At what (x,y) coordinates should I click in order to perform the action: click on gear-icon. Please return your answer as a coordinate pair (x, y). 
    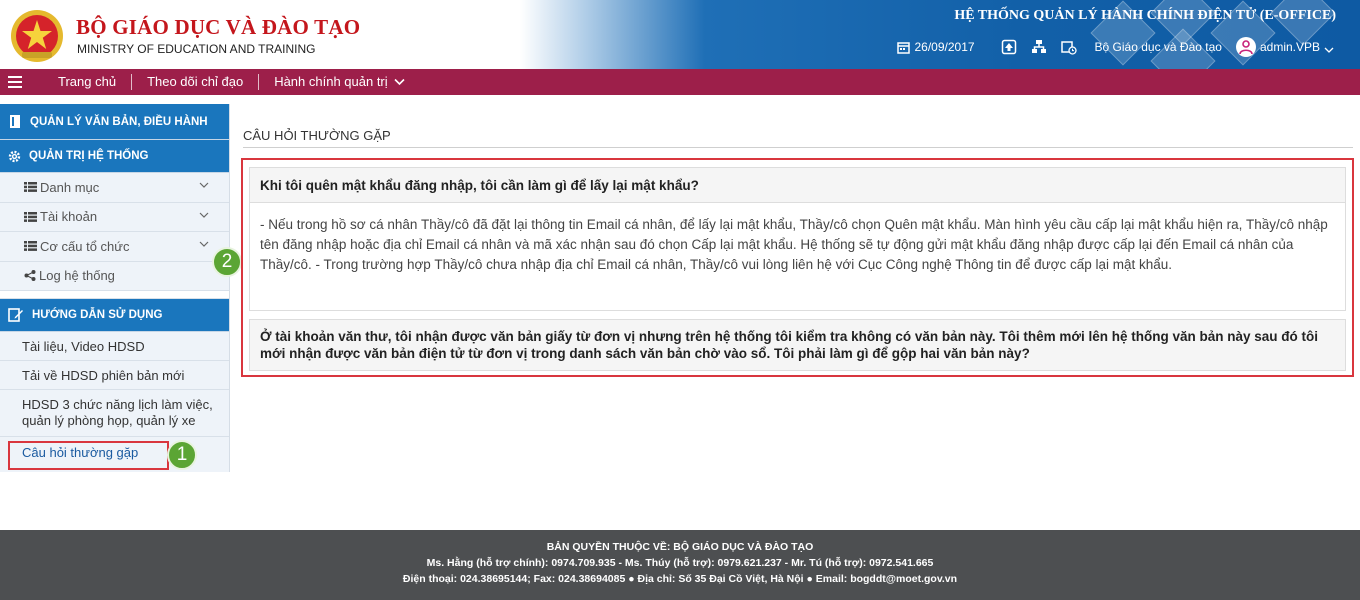
    Looking at the image, I should click on (14, 156).